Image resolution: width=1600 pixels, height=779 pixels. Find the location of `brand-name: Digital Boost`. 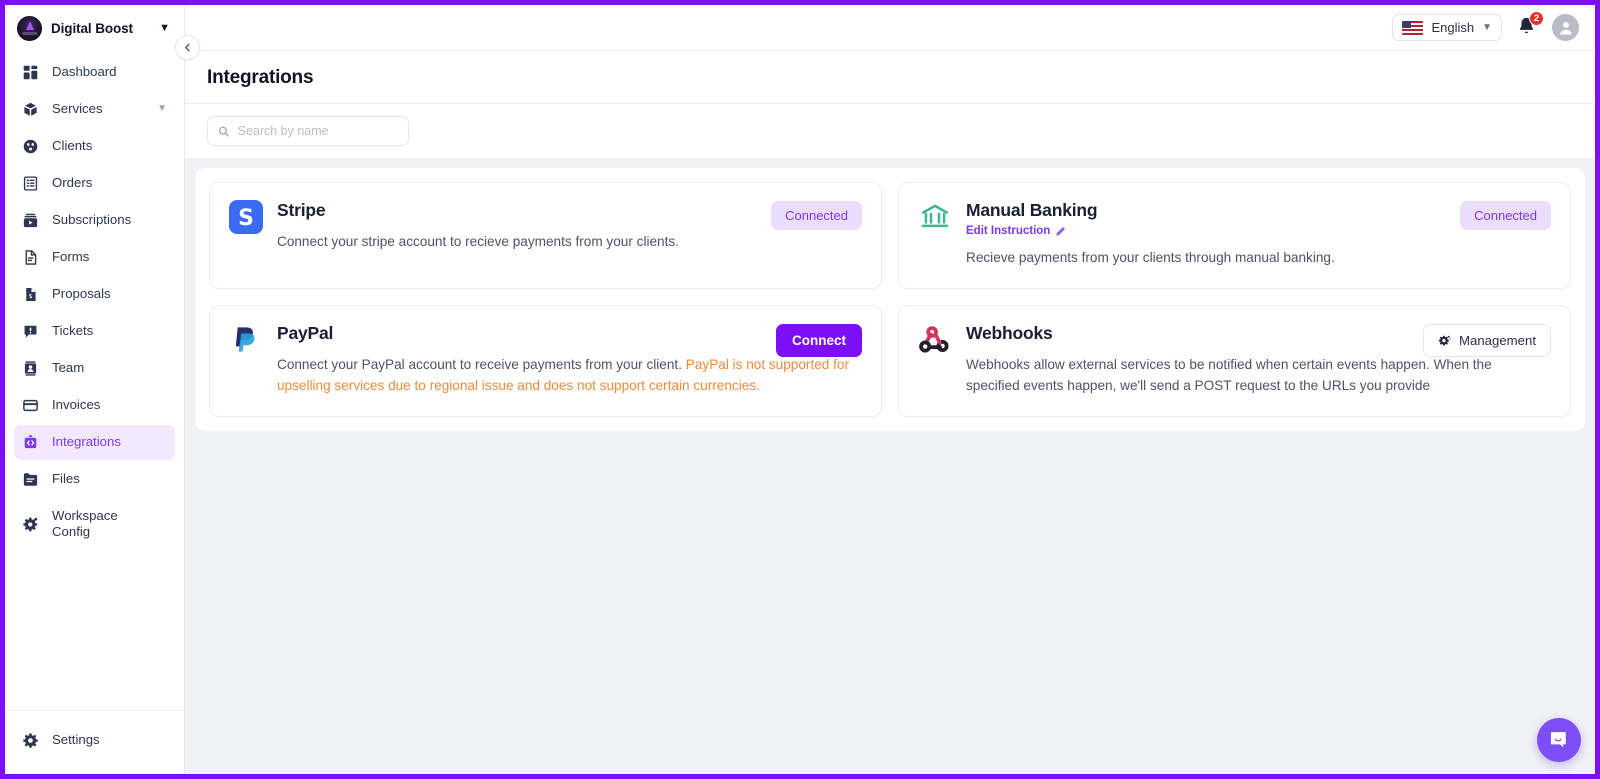

brand-name: Digital Boost is located at coordinates (92, 28).